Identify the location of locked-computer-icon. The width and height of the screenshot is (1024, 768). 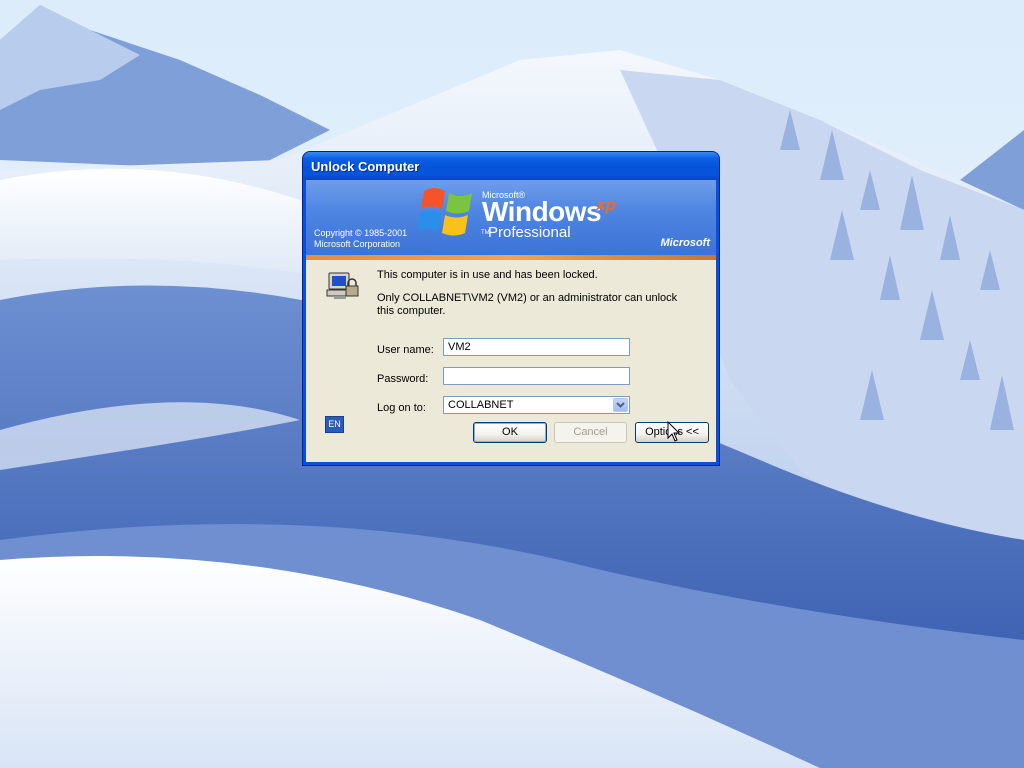
(342, 285).